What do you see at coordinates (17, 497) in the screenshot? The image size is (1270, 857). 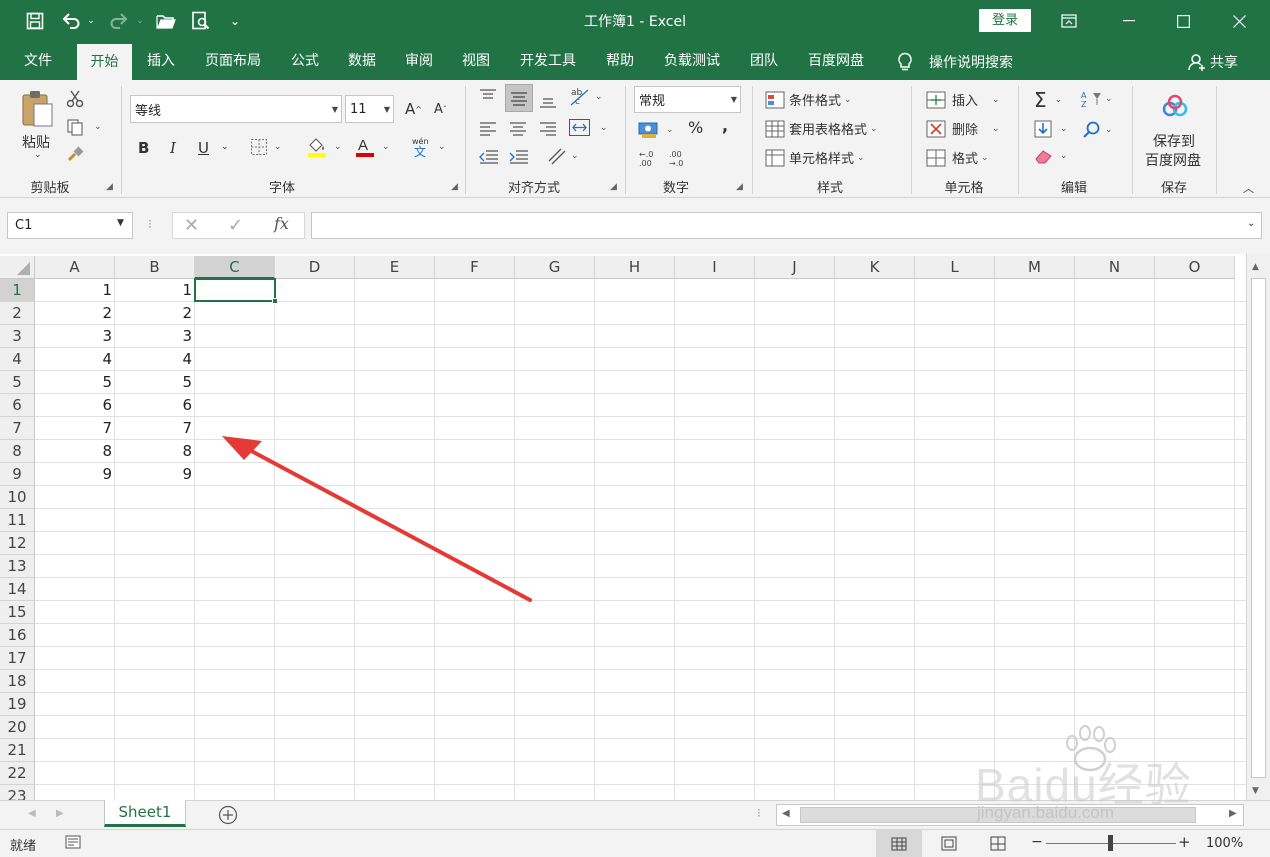 I see `row-header-10: 10` at bounding box center [17, 497].